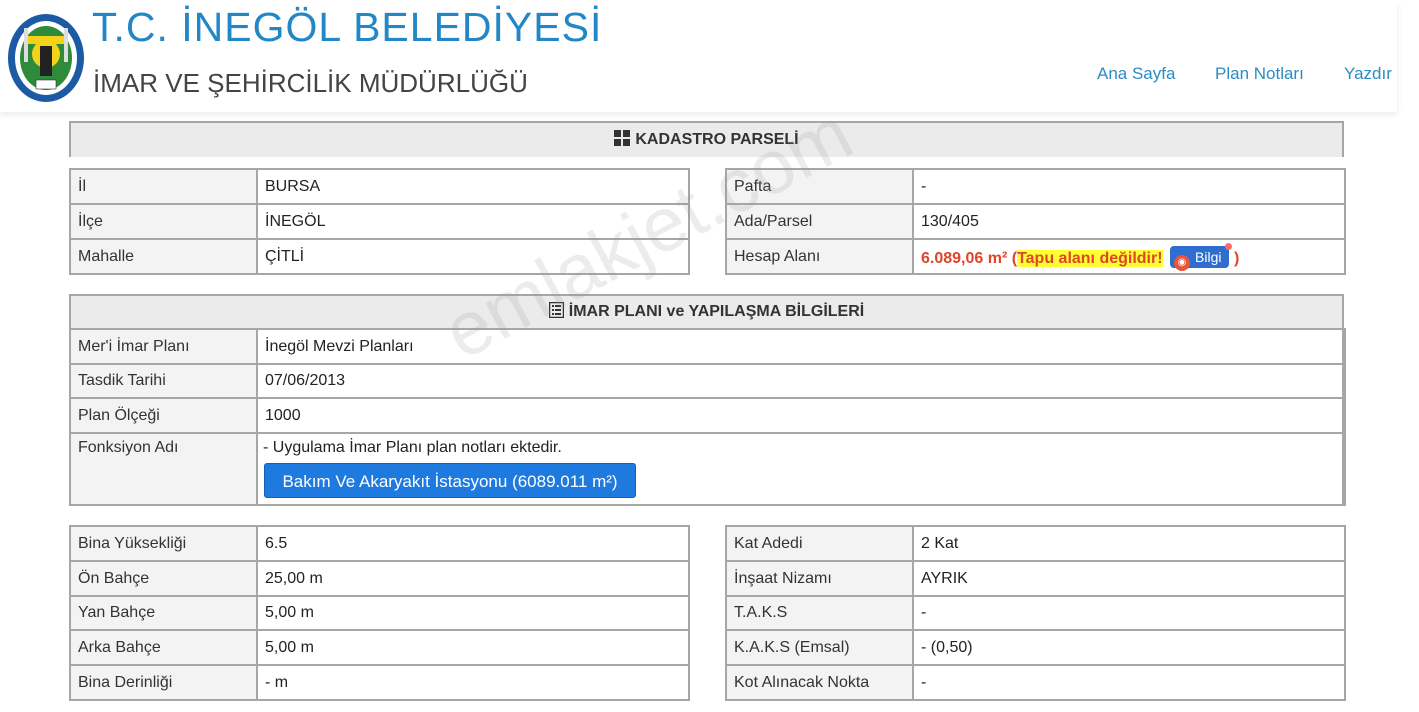 This screenshot has height=712, width=1419. Describe the element at coordinates (473, 613) in the screenshot. I see `yan-bahce-value: 5,00 m` at that location.